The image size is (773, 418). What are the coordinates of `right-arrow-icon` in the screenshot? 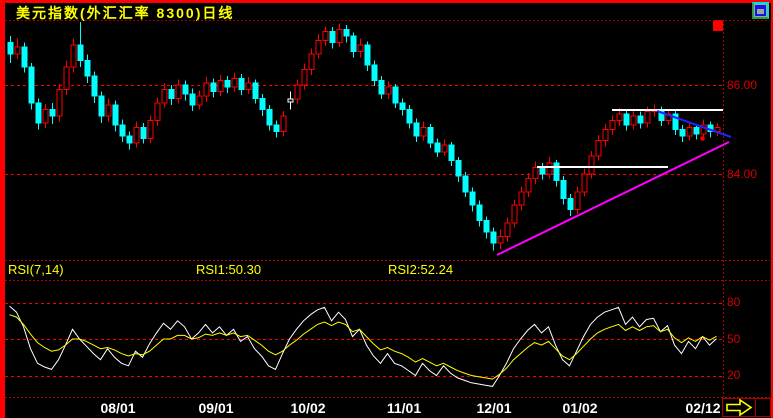 It's located at (739, 407).